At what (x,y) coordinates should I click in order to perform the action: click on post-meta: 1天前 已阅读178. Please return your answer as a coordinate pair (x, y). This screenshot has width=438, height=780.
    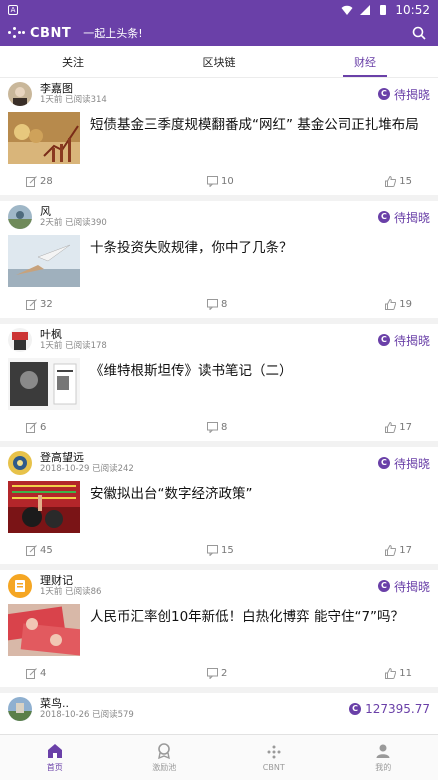
    Looking at the image, I should click on (73, 346).